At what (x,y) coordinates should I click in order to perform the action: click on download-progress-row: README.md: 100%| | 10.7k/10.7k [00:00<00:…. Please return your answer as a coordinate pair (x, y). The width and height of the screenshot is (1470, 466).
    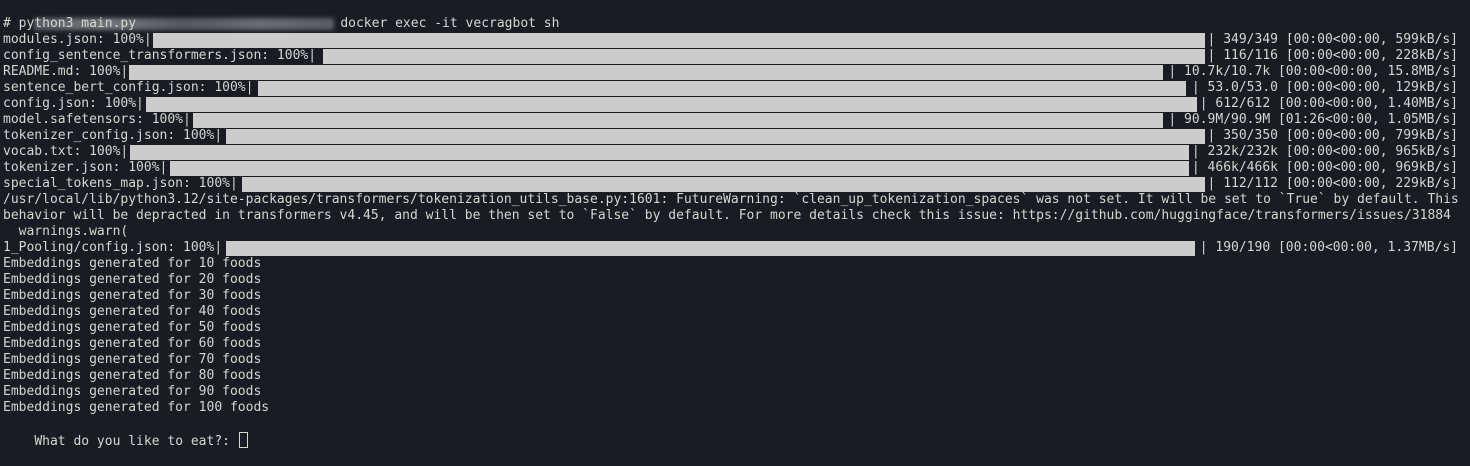
    Looking at the image, I should click on (735, 72).